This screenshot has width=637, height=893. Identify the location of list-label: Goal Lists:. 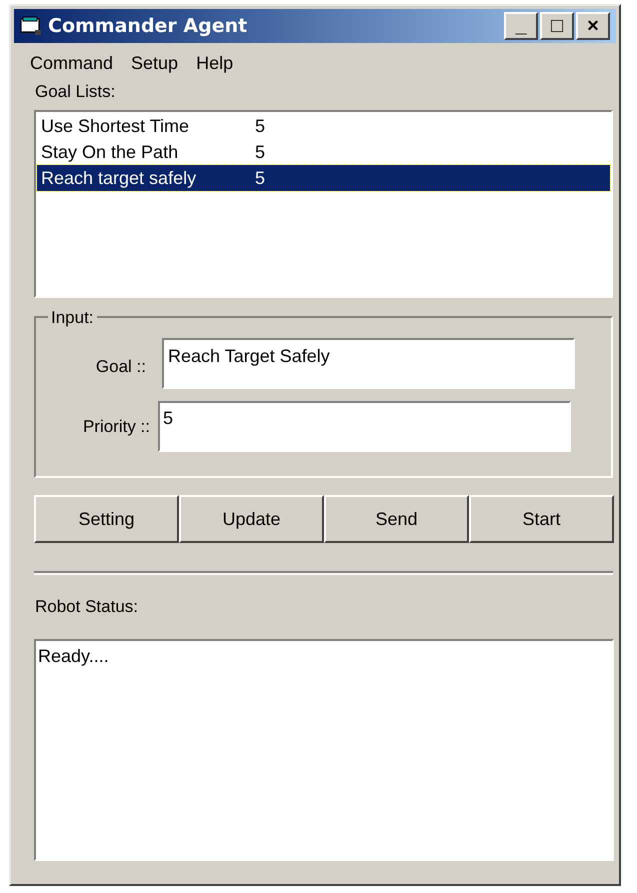
(75, 92).